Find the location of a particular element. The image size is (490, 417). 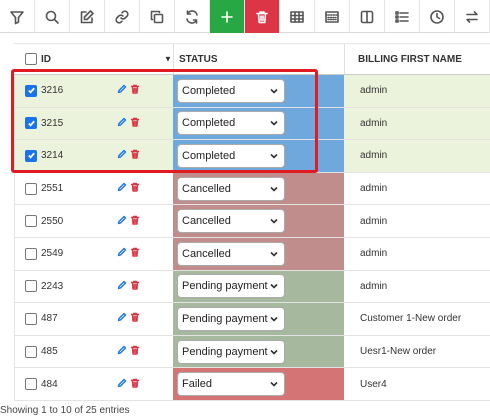

cell-status: Cancelled is located at coordinates (258, 221).